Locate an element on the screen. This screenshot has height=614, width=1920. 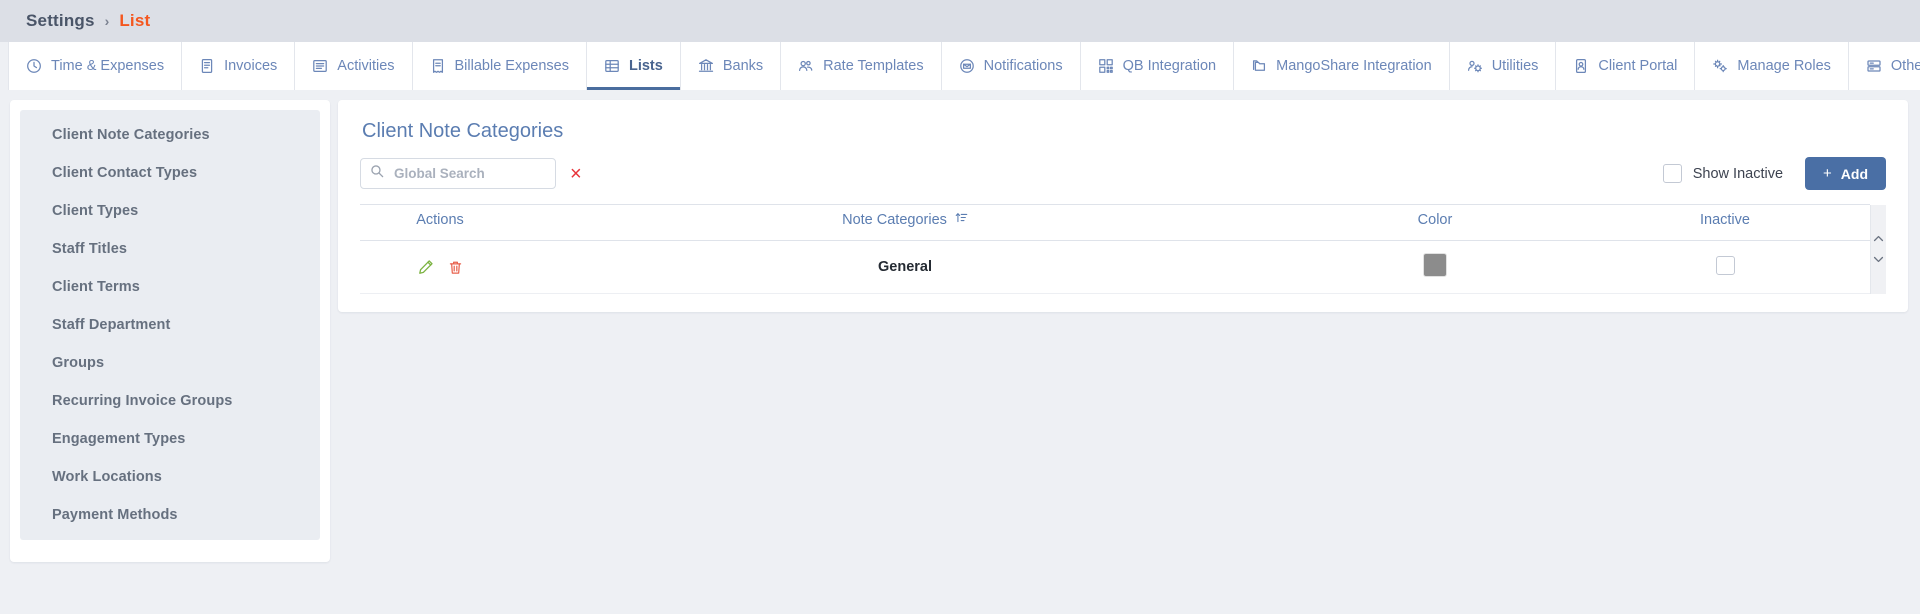
tab-label: Lists is located at coordinates (645, 66).